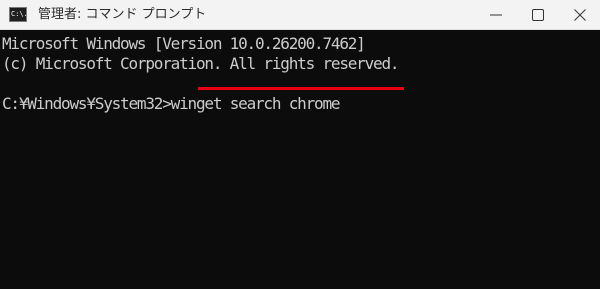 This screenshot has height=289, width=600. Describe the element at coordinates (256, 103) in the screenshot. I see `command-input: winget search chrome` at that location.